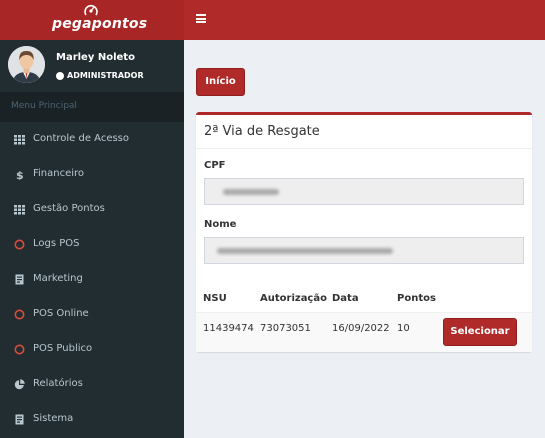 The width and height of the screenshot is (545, 438). I want to click on column-header-nsu: NSU, so click(215, 298).